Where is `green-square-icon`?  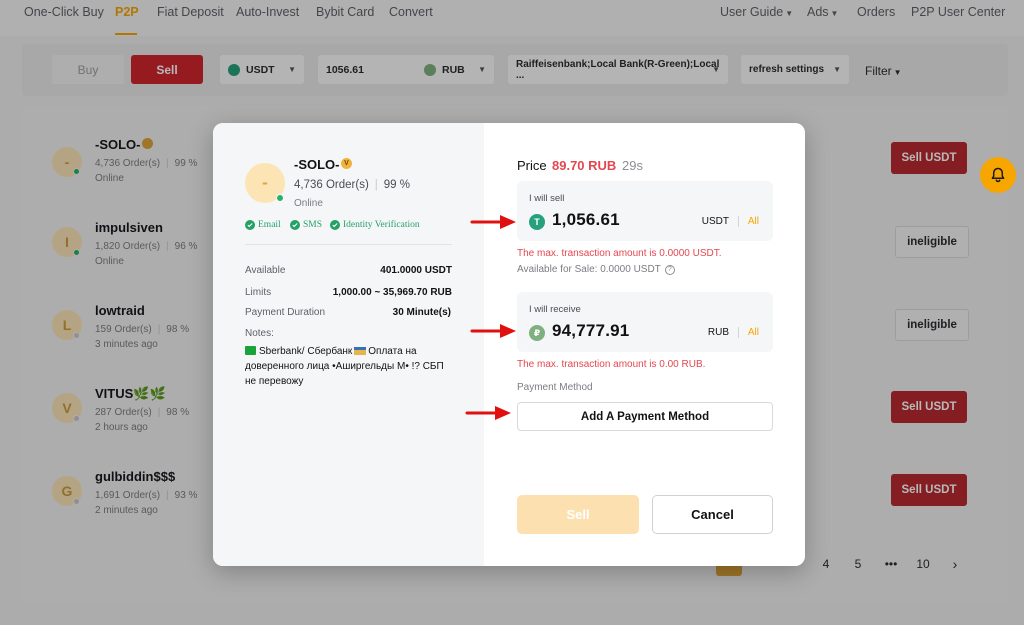
green-square-icon is located at coordinates (250, 350).